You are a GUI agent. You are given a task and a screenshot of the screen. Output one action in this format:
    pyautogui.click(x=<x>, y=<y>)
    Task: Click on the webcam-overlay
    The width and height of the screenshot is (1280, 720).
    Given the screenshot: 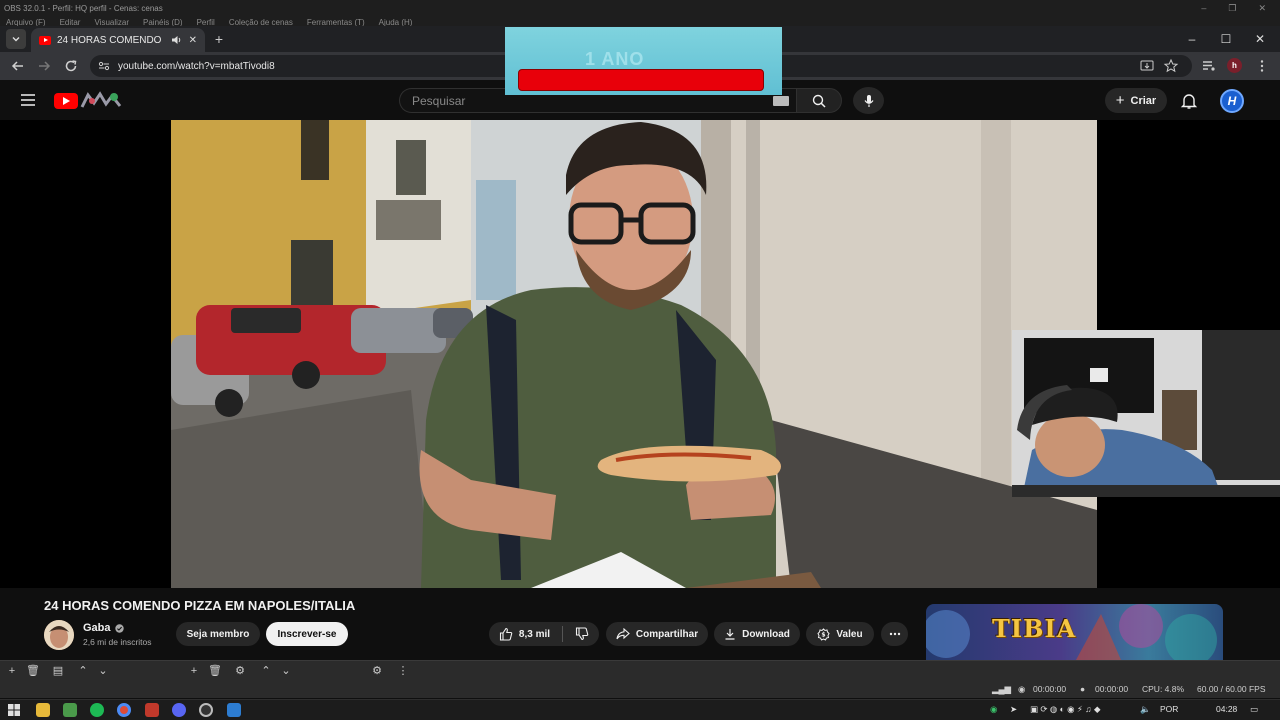 What is the action you would take?
    pyautogui.click(x=1146, y=413)
    